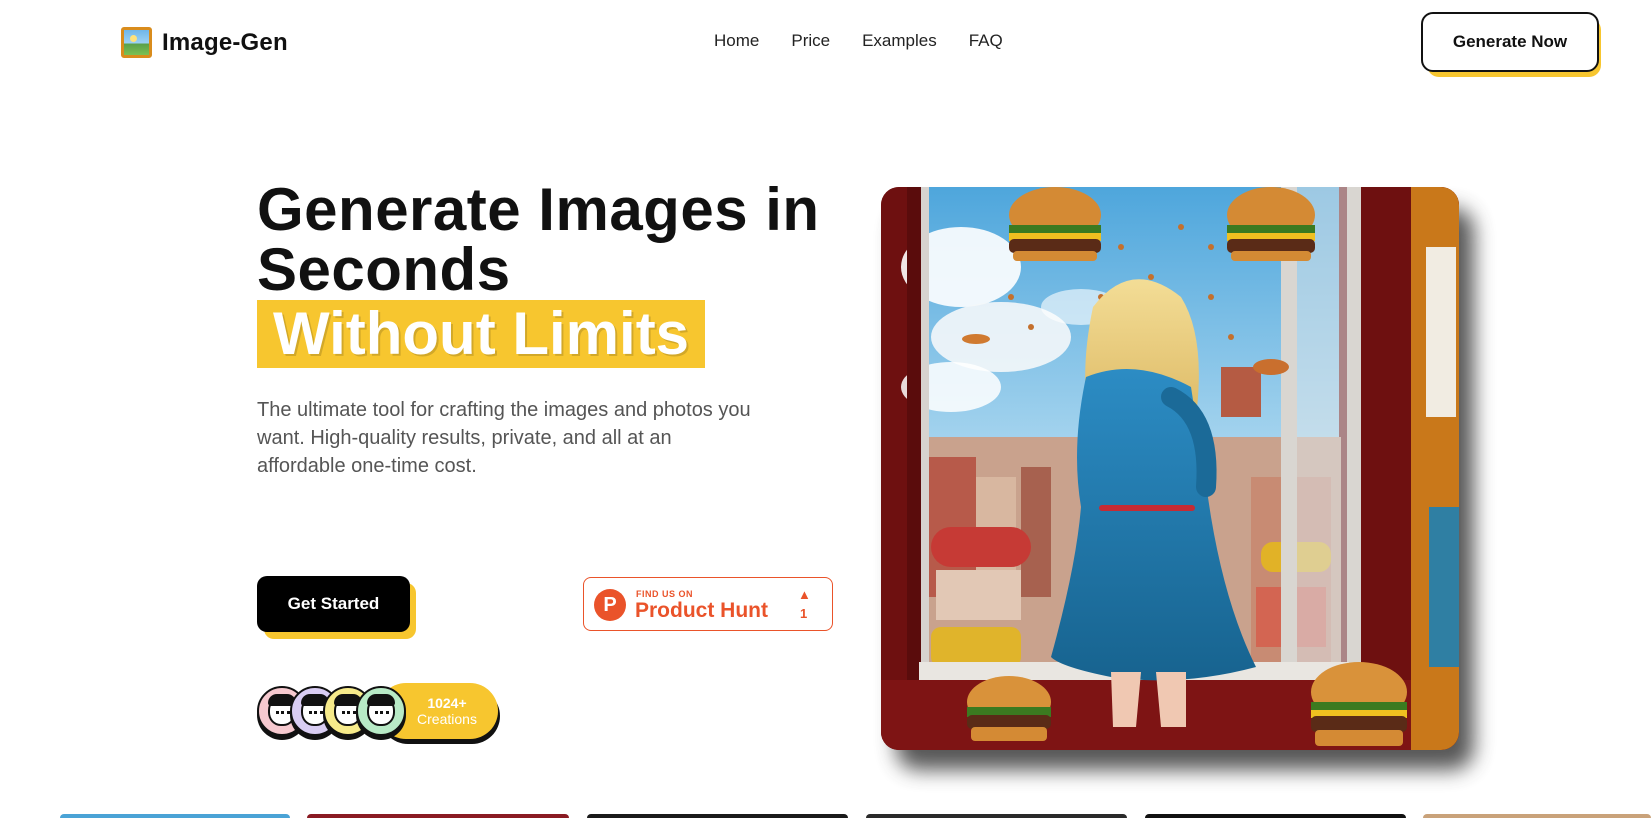 This screenshot has height=818, width=1651. I want to click on gallery-strip, so click(825, 816).